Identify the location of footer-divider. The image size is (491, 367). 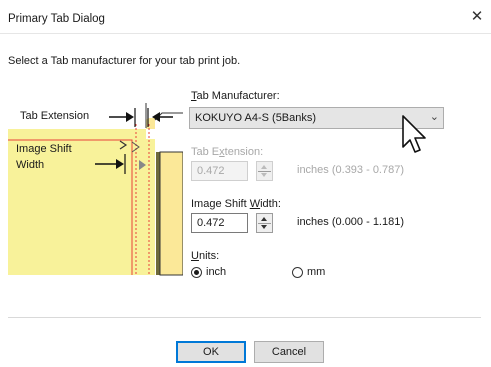
(244, 317).